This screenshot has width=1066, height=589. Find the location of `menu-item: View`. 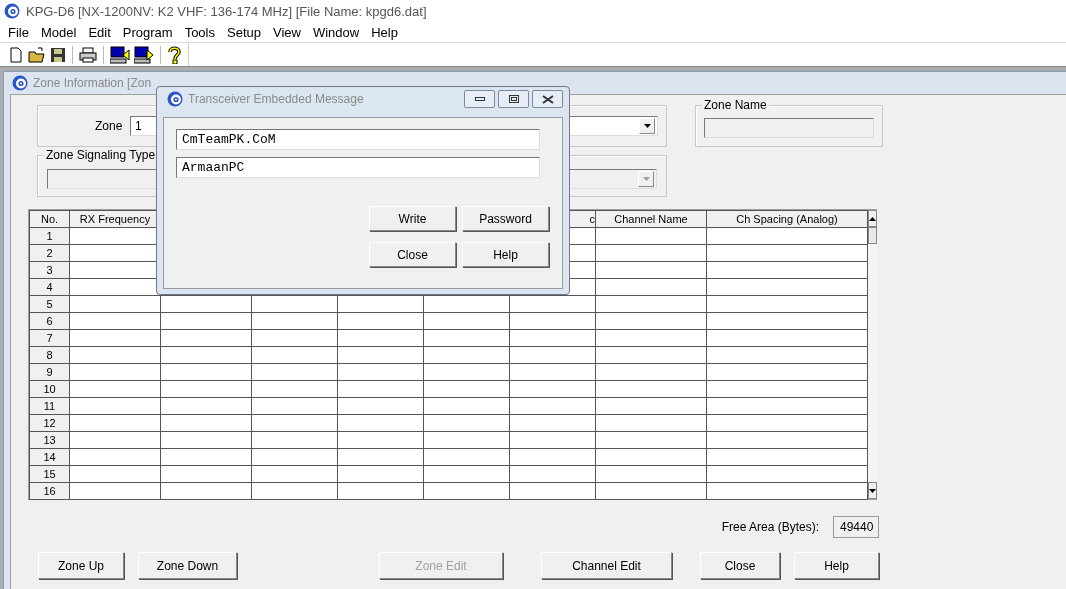

menu-item: View is located at coordinates (287, 32).